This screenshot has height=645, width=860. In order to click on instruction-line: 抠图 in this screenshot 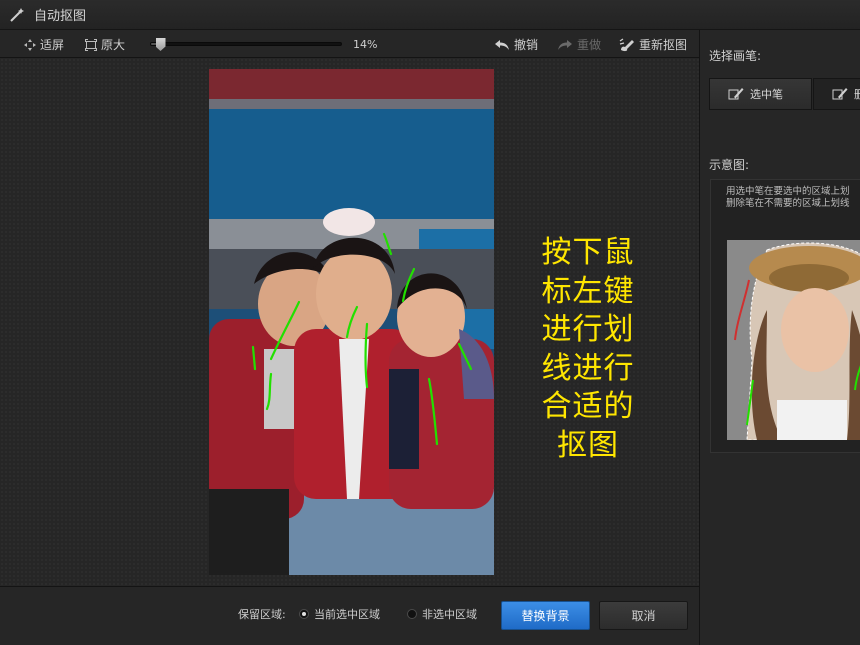, I will do `click(588, 445)`.